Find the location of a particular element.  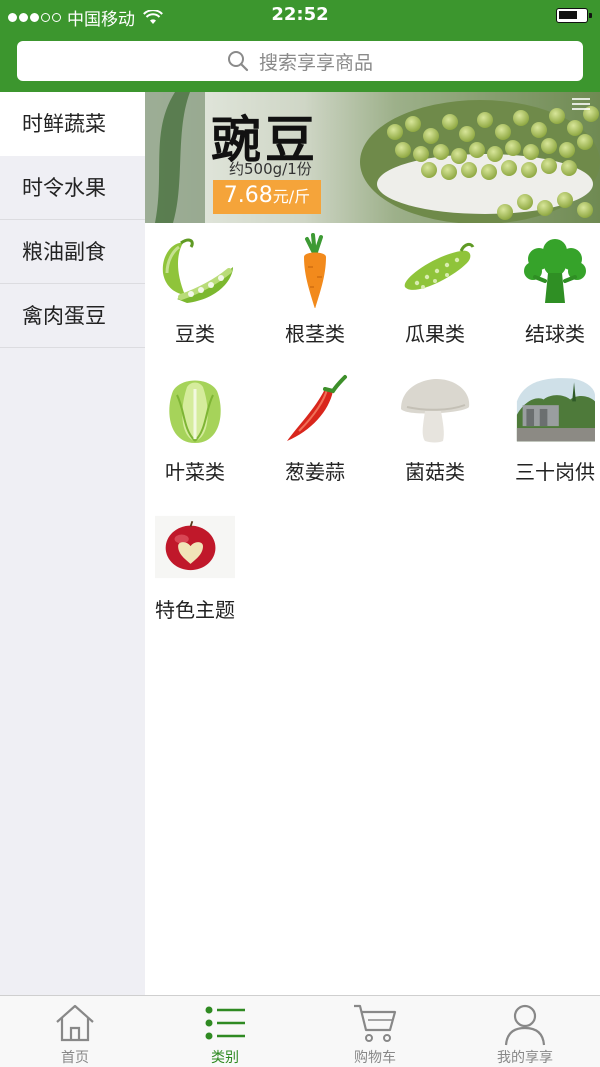

category-label: 根茎类 is located at coordinates (315, 334).